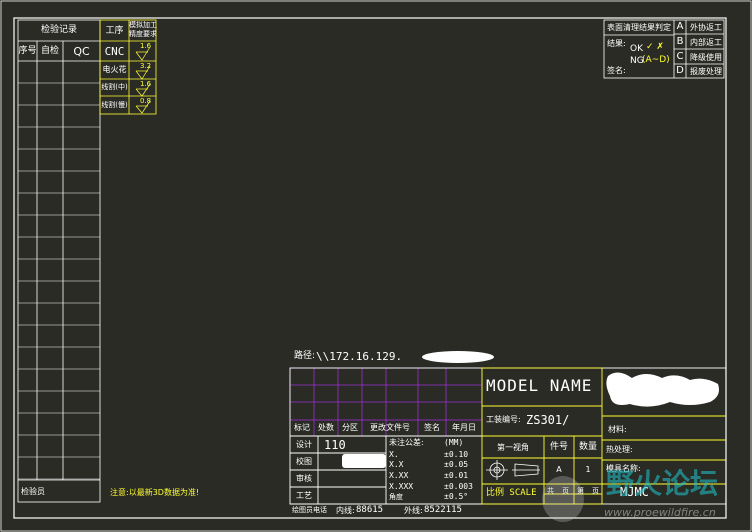  What do you see at coordinates (399, 475) in the screenshot?
I see `tolerance-format-2: X.XX` at bounding box center [399, 475].